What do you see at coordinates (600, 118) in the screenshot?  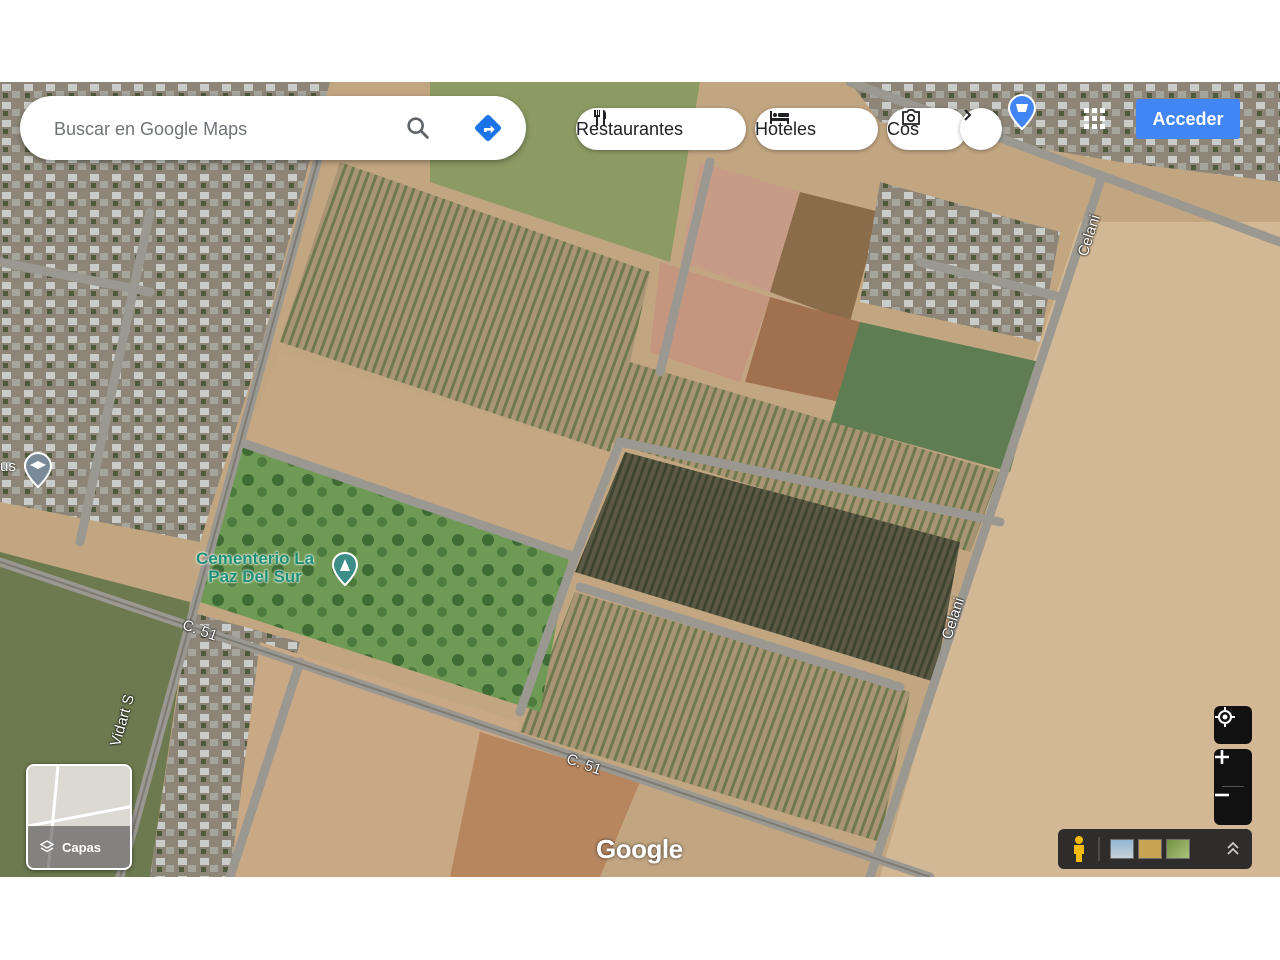 I see `fork-knife-icon` at bounding box center [600, 118].